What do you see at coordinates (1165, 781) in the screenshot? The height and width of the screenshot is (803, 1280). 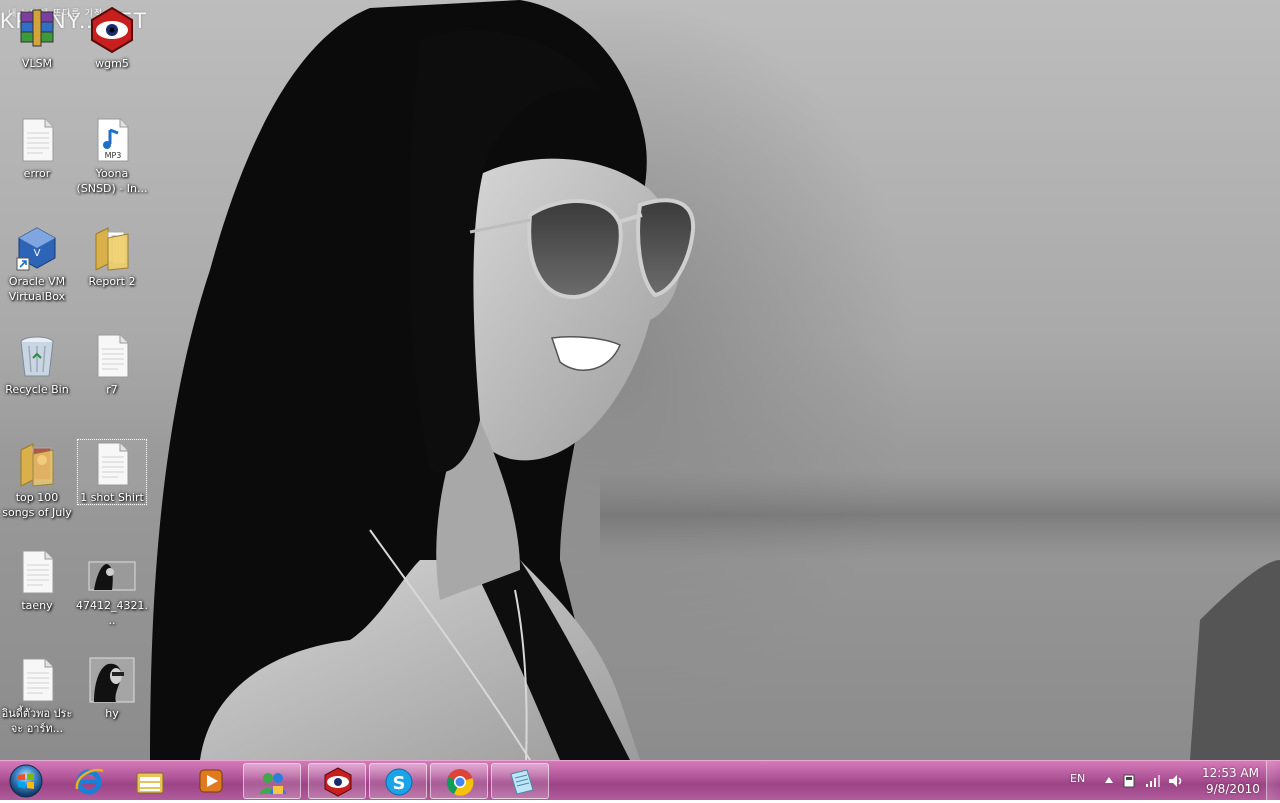 I see `system-tray: EN 12:53 AM 9/8/2010` at bounding box center [1165, 781].